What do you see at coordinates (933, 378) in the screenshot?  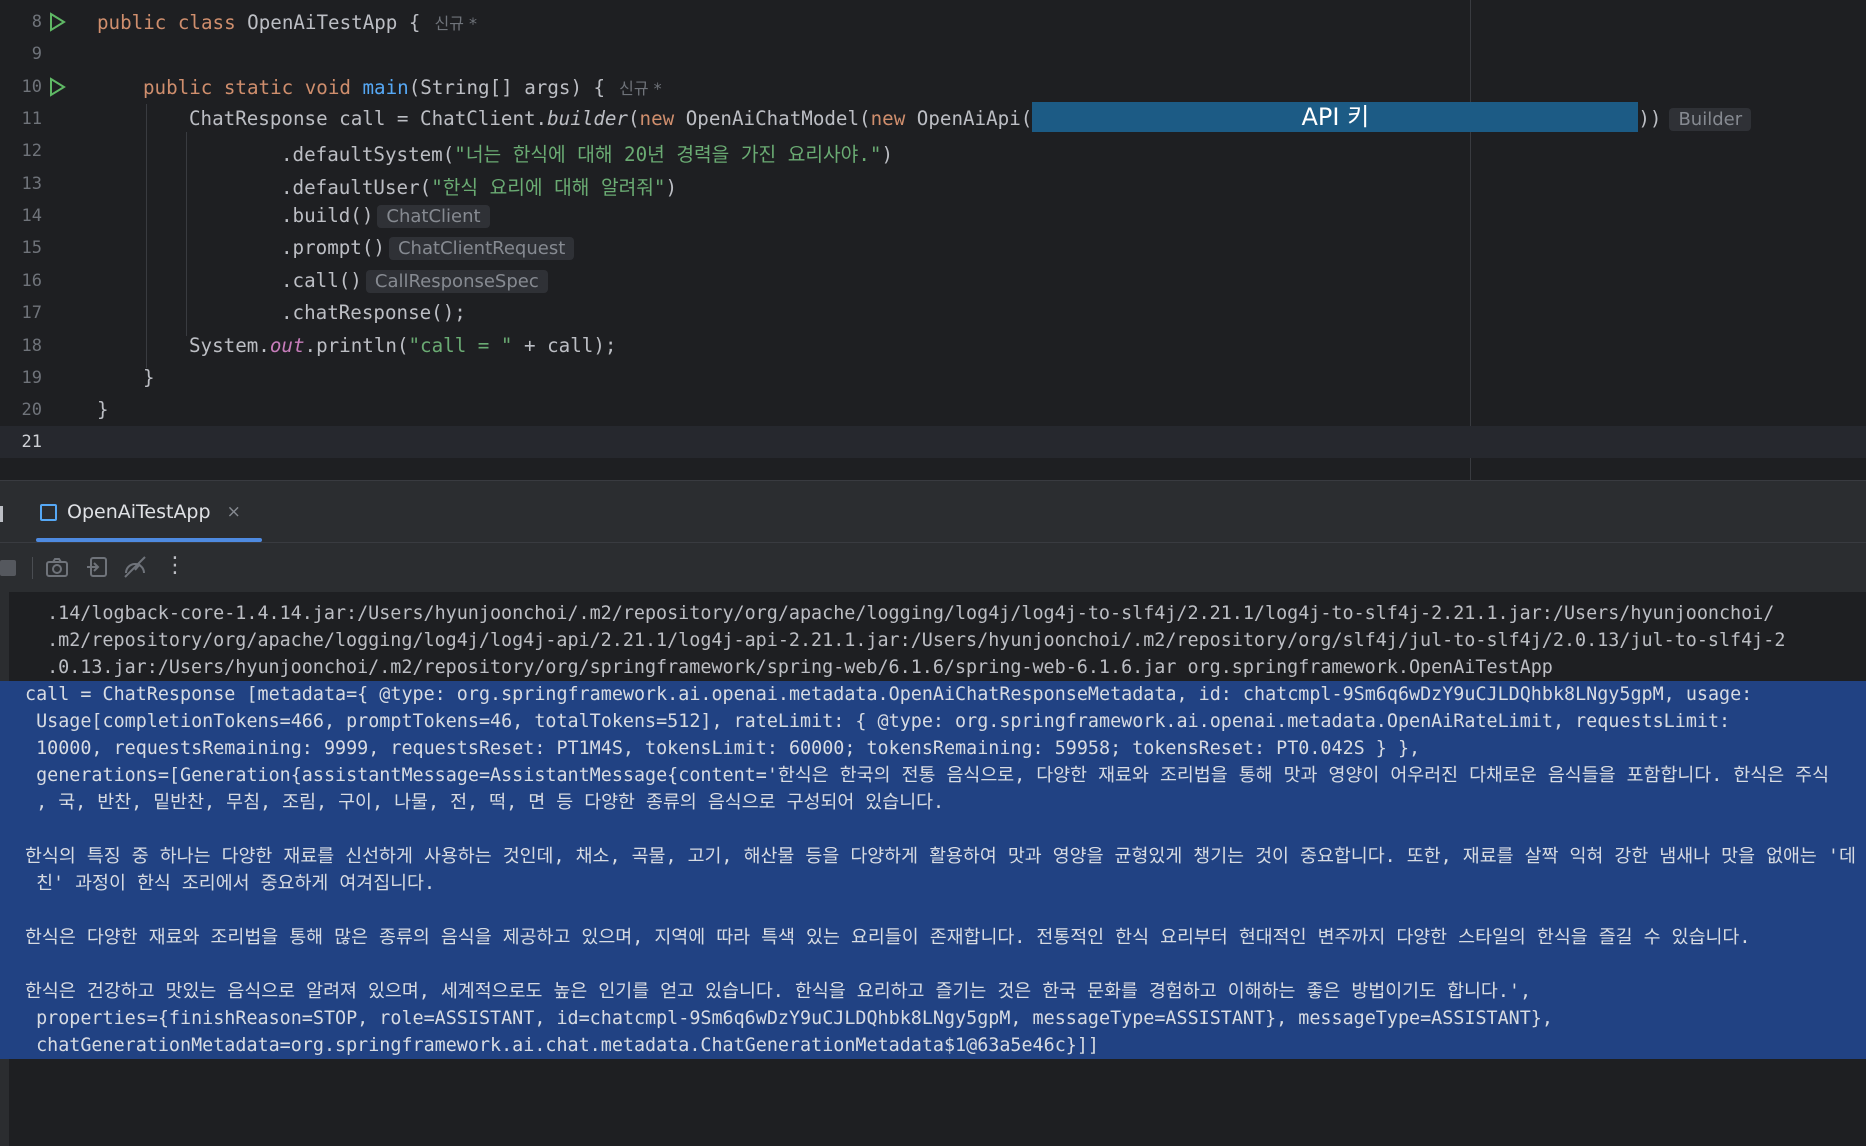 I see `code-line: 19 }` at bounding box center [933, 378].